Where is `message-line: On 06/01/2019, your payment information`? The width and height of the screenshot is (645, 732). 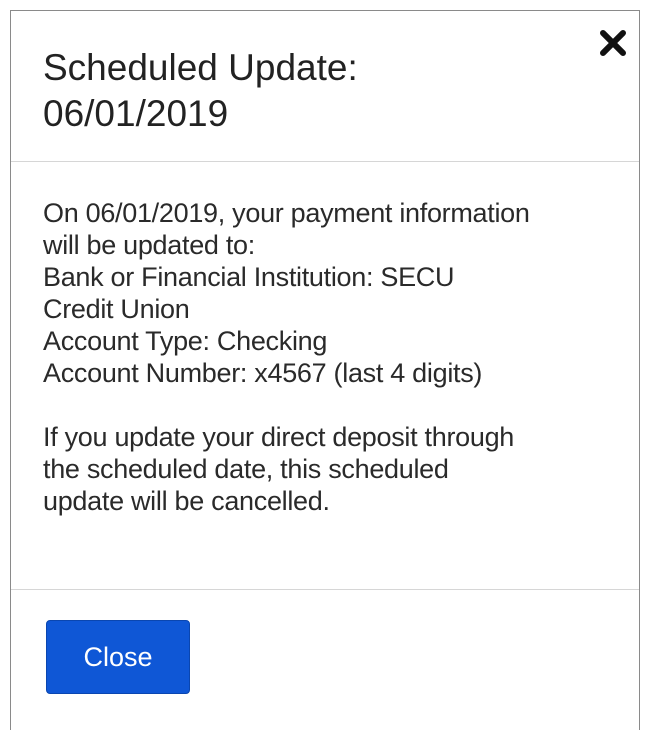
message-line: On 06/01/2019, your payment information is located at coordinates (286, 213).